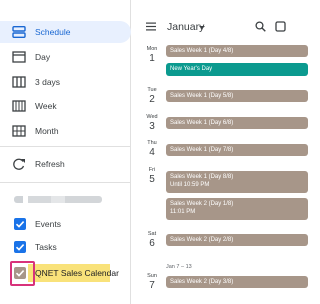 This screenshot has width=320, height=304. I want to click on day-of-week: Sat, so click(152, 234).